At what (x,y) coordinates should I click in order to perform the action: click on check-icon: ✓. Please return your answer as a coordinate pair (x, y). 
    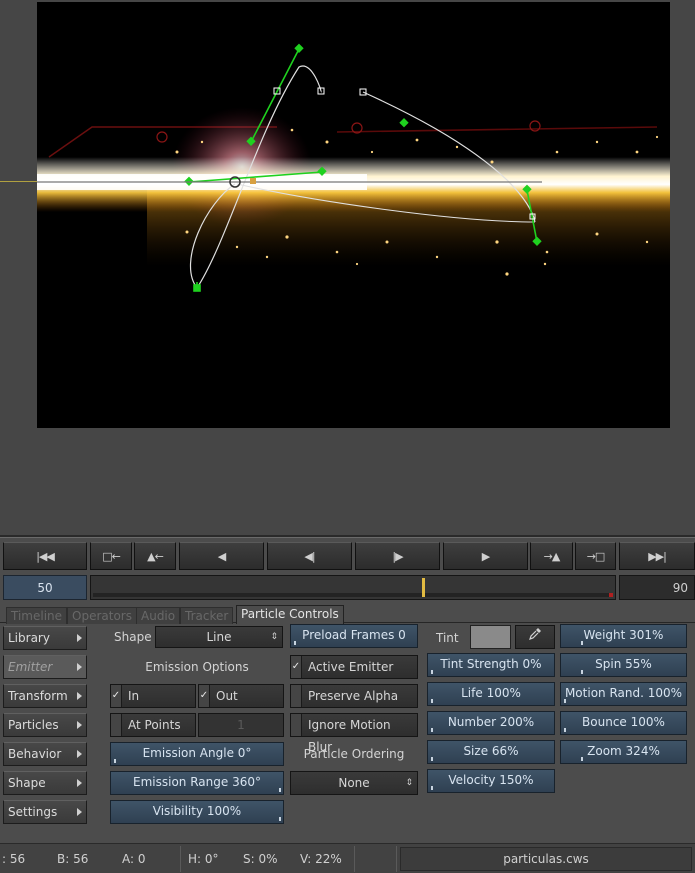
    Looking at the image, I should click on (116, 696).